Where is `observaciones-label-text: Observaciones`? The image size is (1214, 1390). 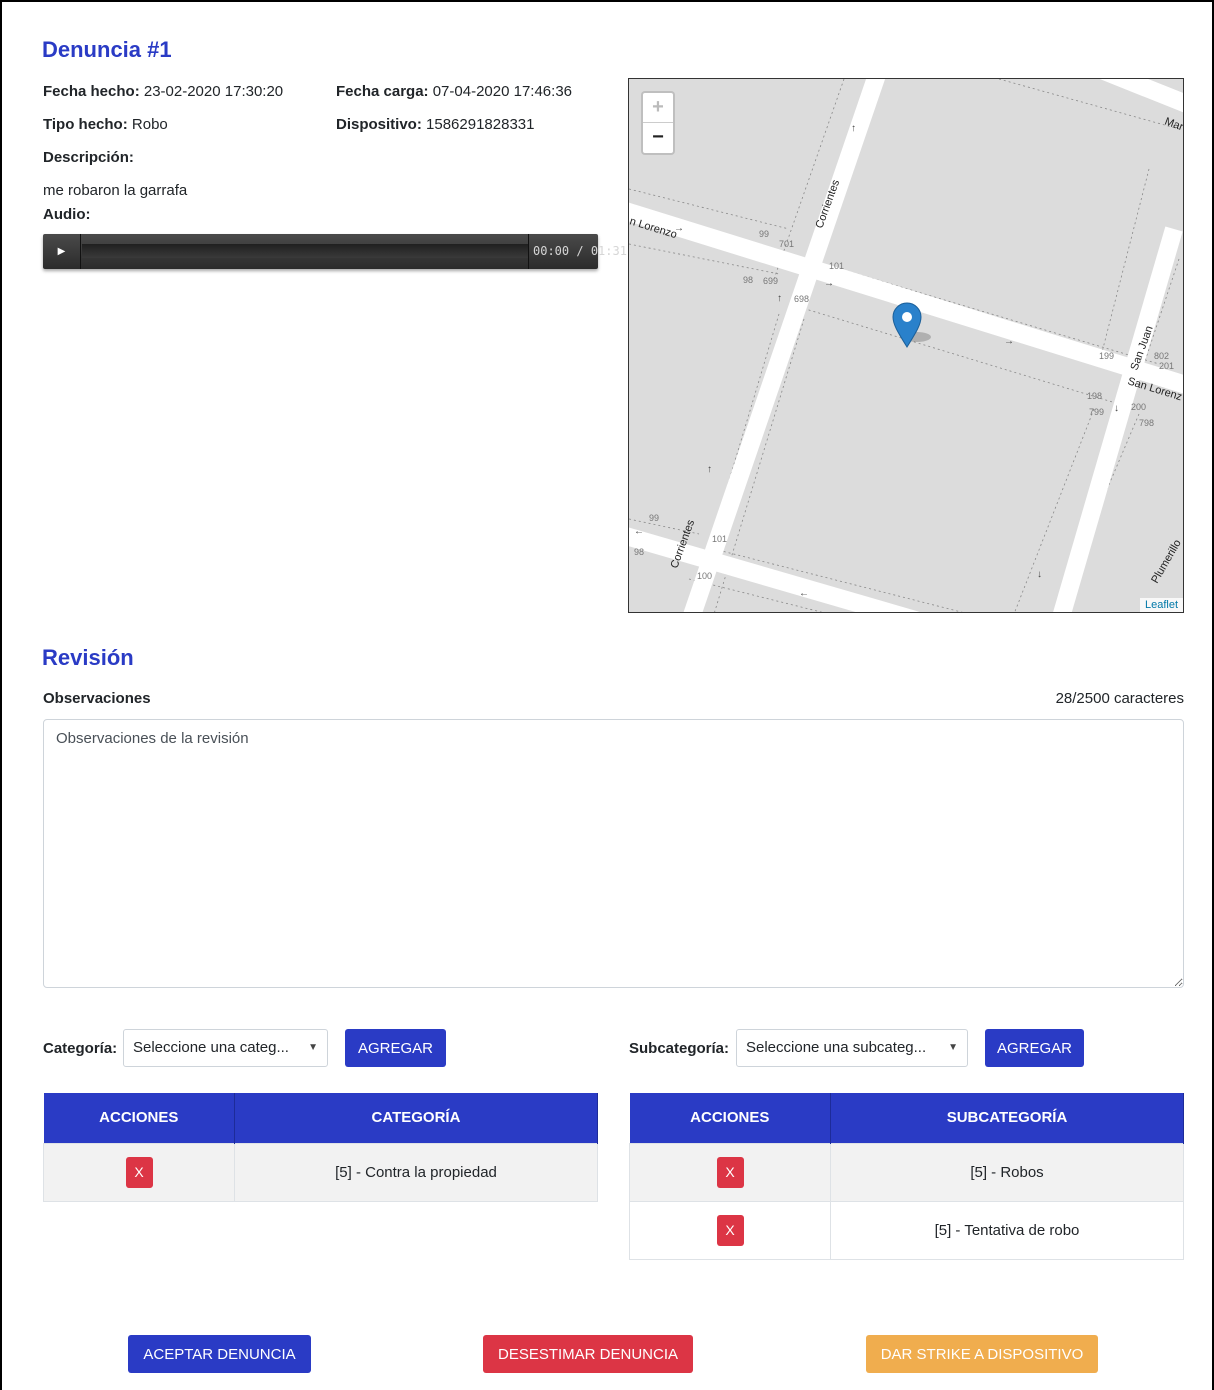
observaciones-label-text: Observaciones is located at coordinates (97, 698).